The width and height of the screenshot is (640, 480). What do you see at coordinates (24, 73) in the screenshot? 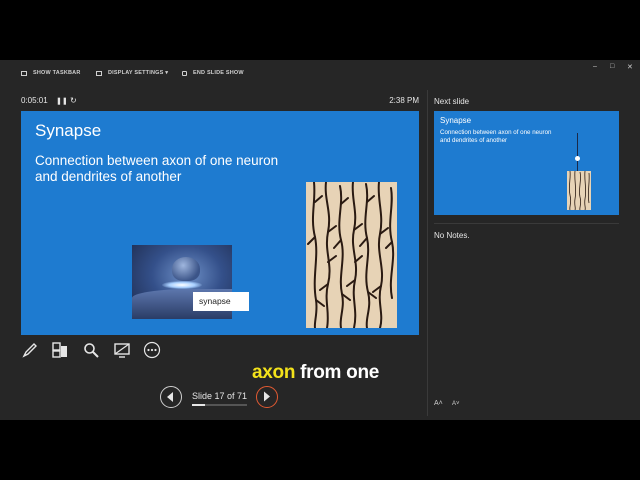
I see `taskbar-icon` at bounding box center [24, 73].